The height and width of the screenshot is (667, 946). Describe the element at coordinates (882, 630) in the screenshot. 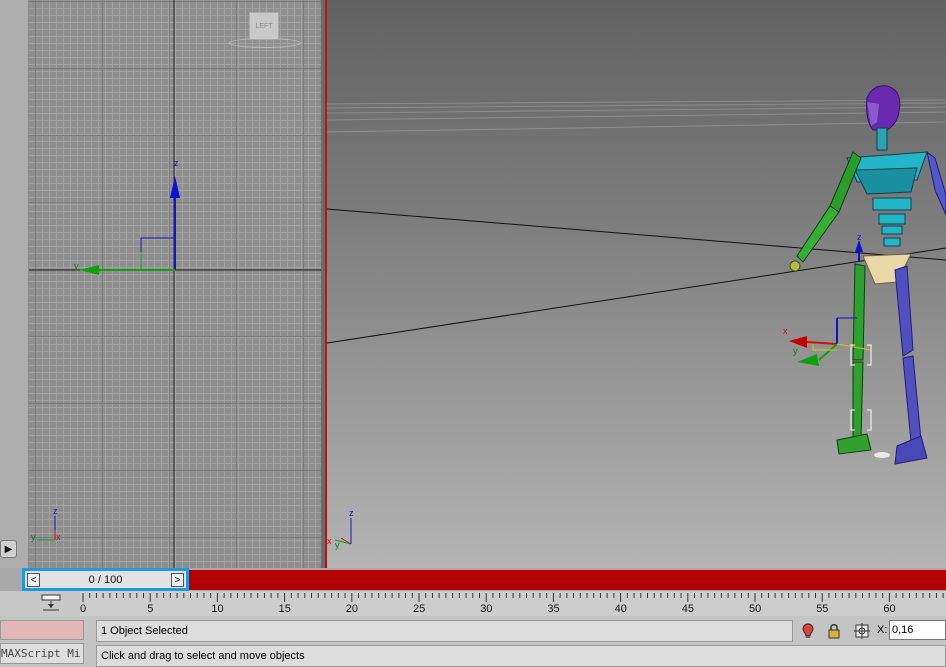

I see `x-coordinate-label: X:` at that location.